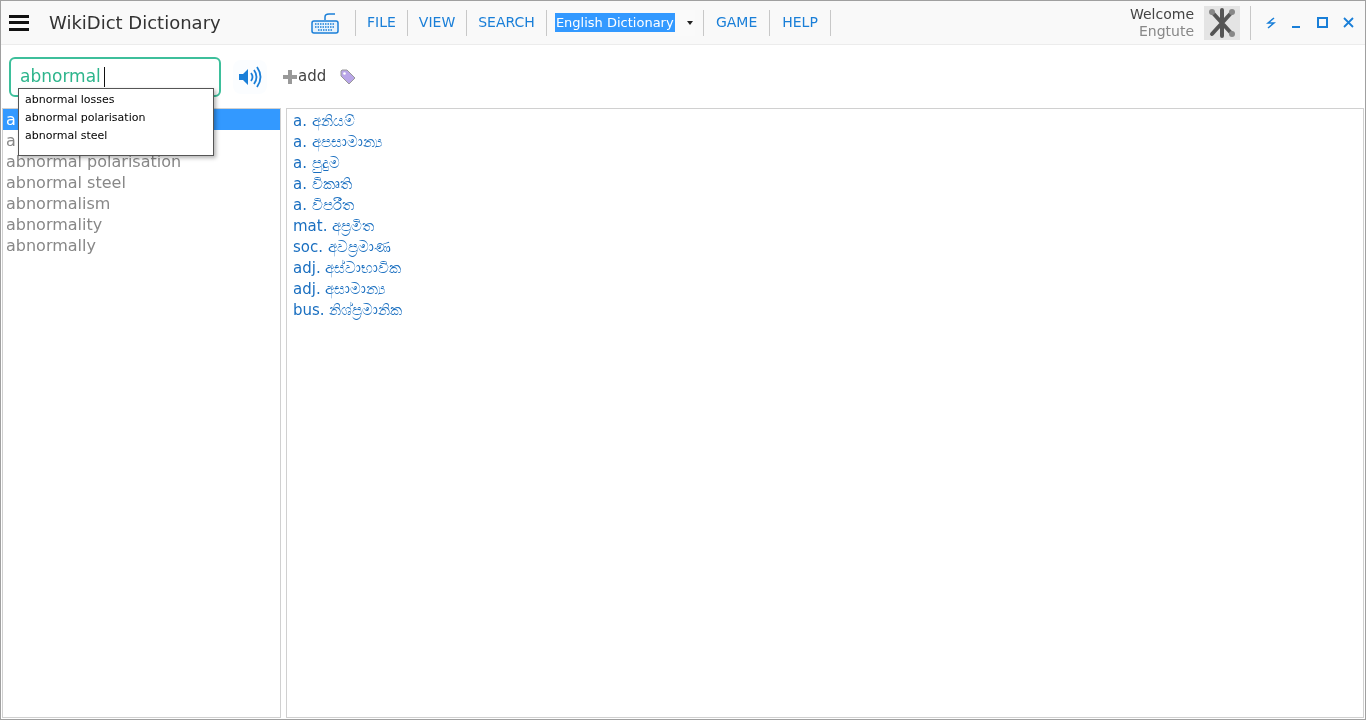  Describe the element at coordinates (736, 22) in the screenshot. I see `menu-item: GAME` at that location.